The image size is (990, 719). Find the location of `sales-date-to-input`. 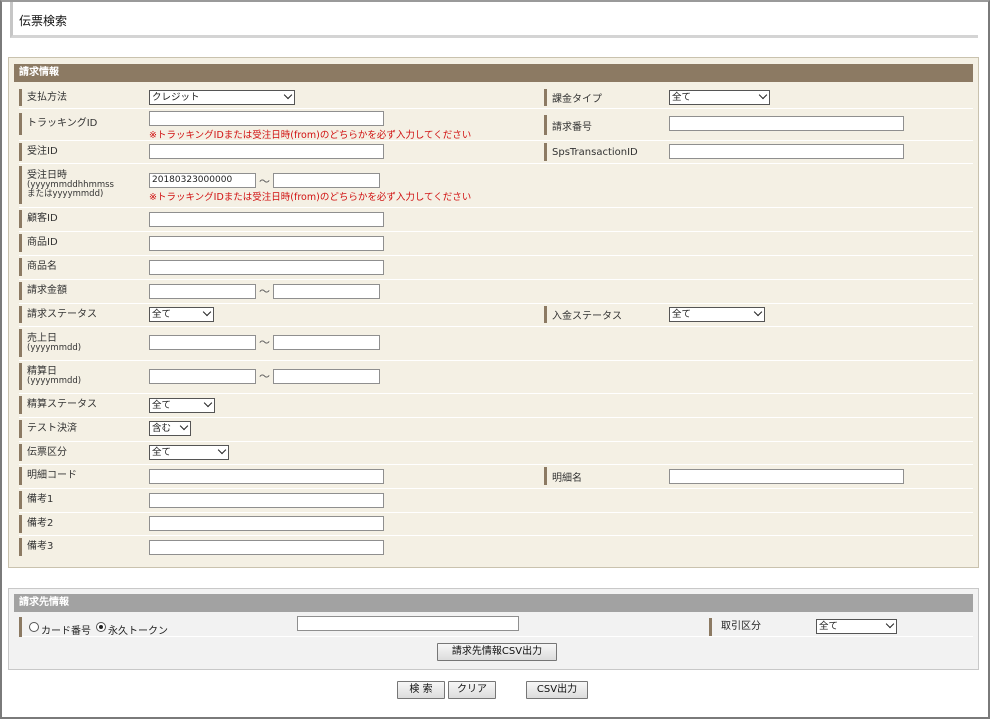

sales-date-to-input is located at coordinates (326, 342).